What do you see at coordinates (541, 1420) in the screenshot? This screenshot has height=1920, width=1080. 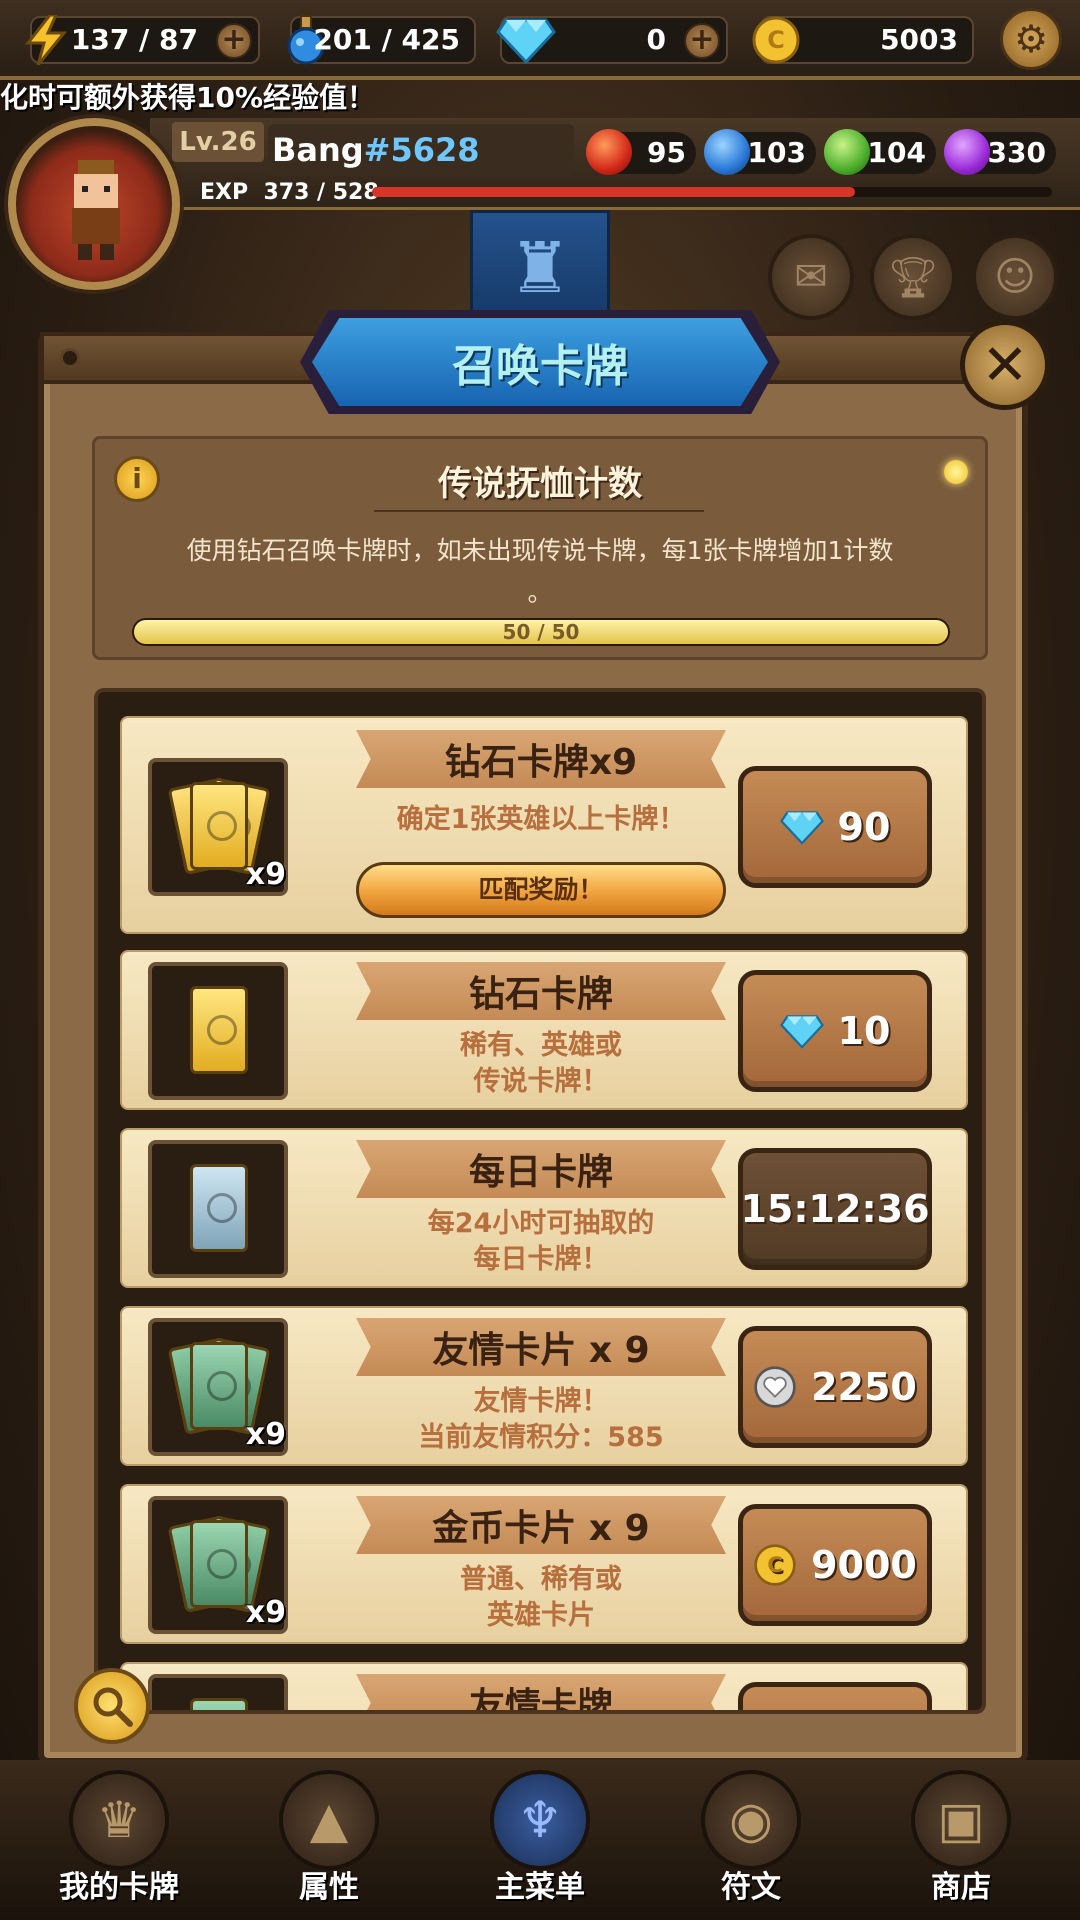 I see `row-description: 友情卡牌！ 当前友情积分：585` at bounding box center [541, 1420].